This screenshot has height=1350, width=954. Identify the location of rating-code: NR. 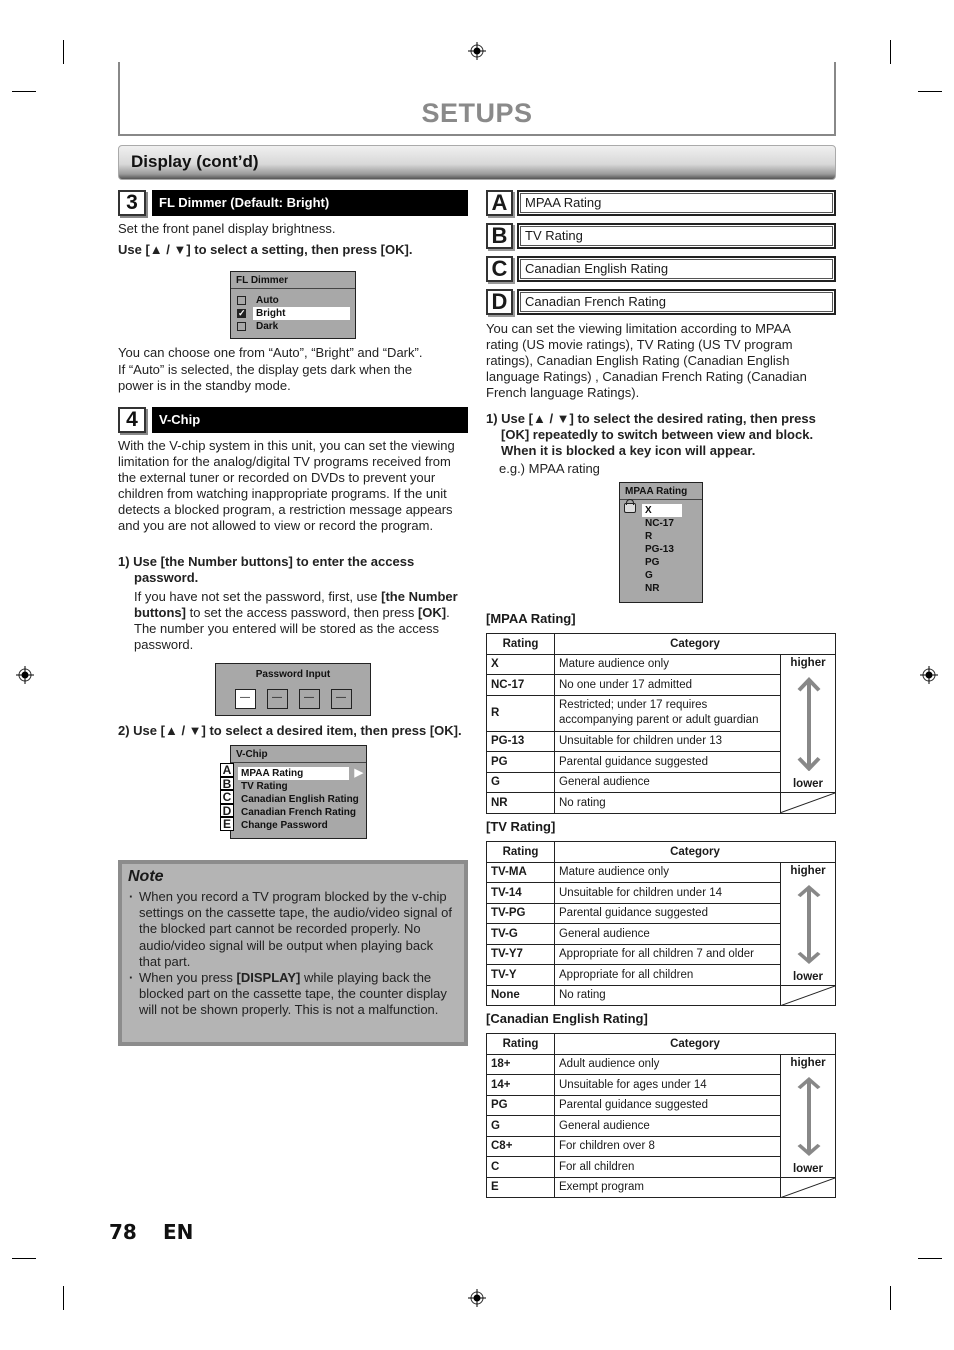
(520, 803).